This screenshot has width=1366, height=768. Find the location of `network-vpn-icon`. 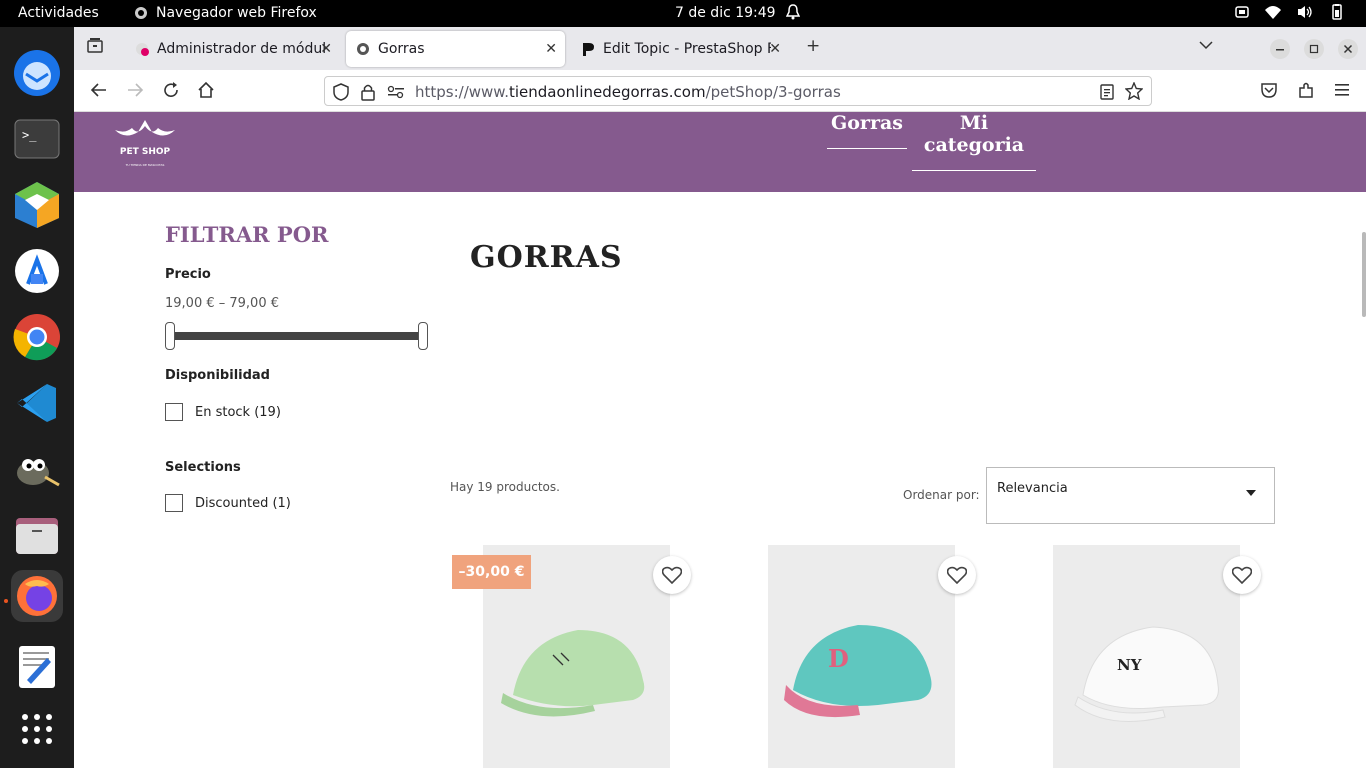

network-vpn-icon is located at coordinates (1242, 12).